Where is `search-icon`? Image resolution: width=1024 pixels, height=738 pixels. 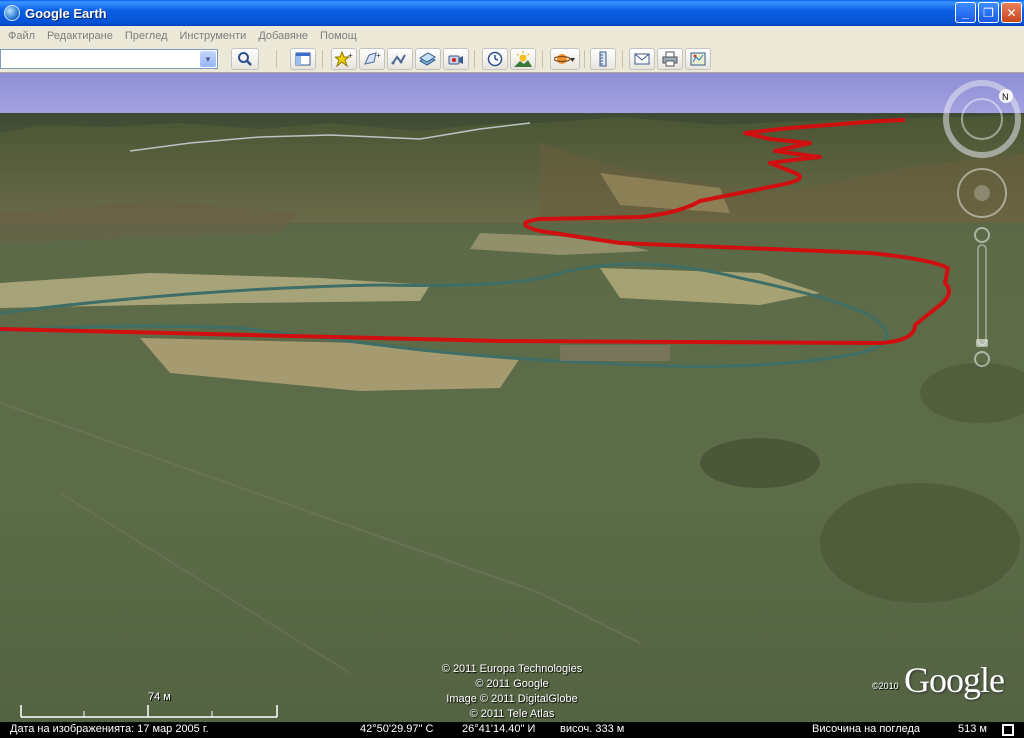 search-icon is located at coordinates (245, 59).